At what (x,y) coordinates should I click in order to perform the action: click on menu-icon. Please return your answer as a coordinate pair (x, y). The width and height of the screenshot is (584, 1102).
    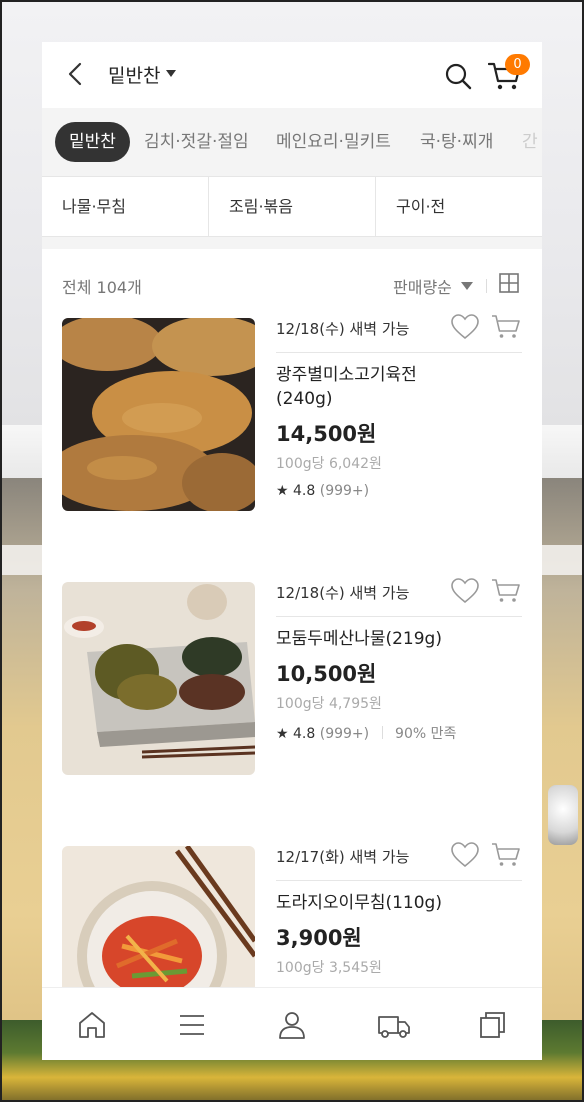
    Looking at the image, I should click on (192, 1025).